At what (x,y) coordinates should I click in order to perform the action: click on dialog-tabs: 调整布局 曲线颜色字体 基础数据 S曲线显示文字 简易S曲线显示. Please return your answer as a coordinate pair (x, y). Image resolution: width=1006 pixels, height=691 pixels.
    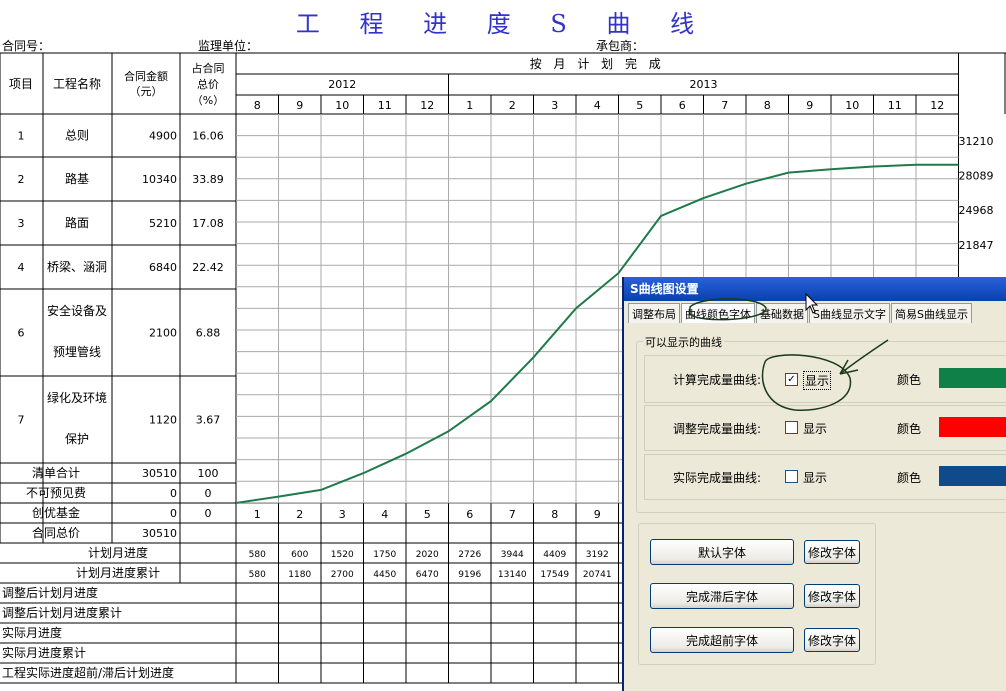
    Looking at the image, I should click on (800, 313).